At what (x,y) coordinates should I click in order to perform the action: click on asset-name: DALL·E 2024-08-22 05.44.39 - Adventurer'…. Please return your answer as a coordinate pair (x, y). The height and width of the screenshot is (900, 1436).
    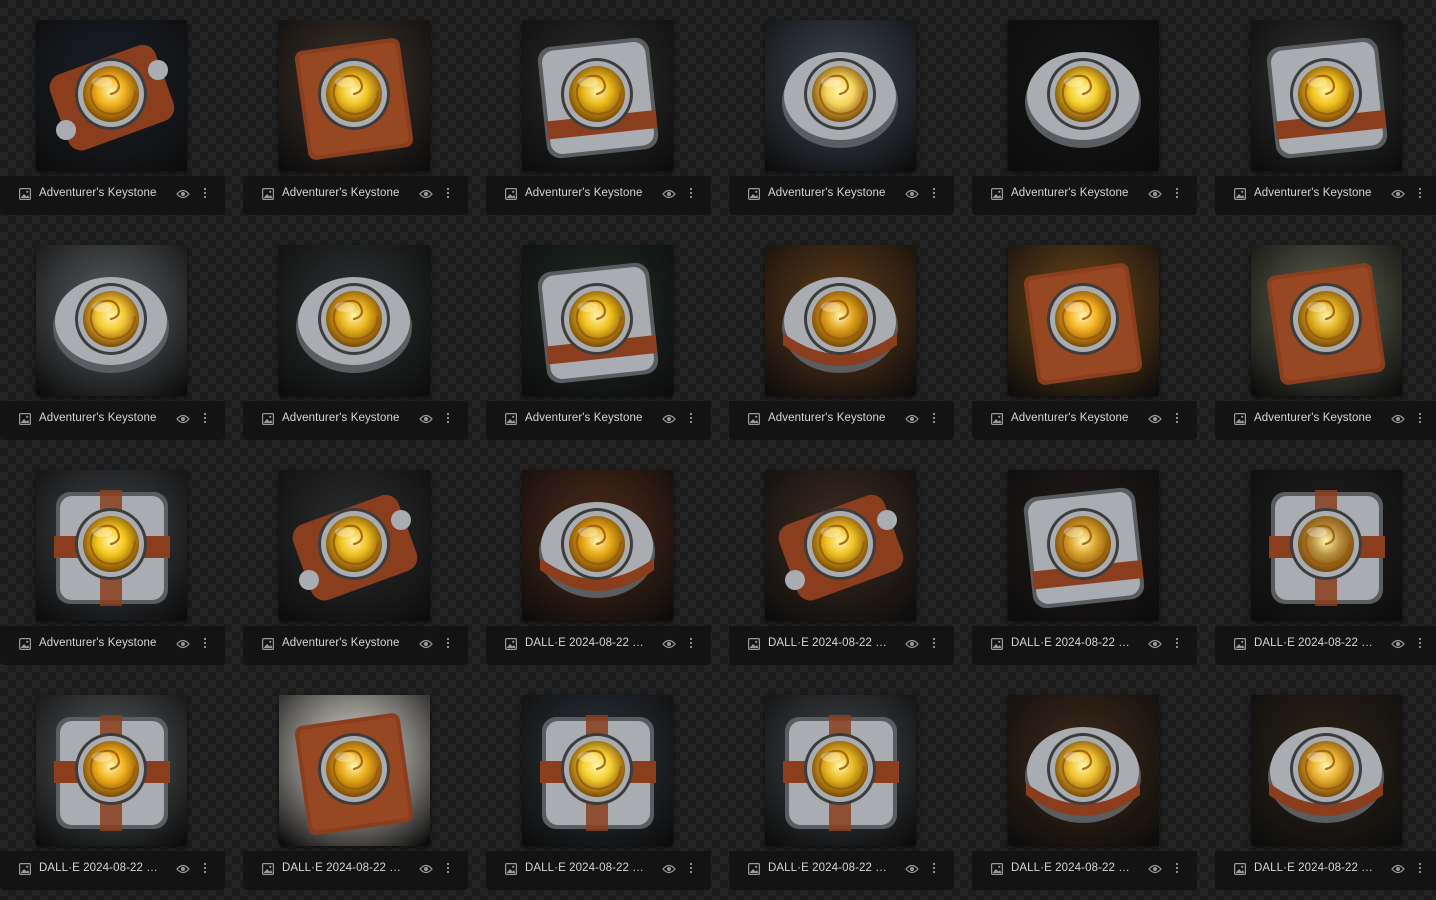
    Looking at the image, I should click on (1316, 643).